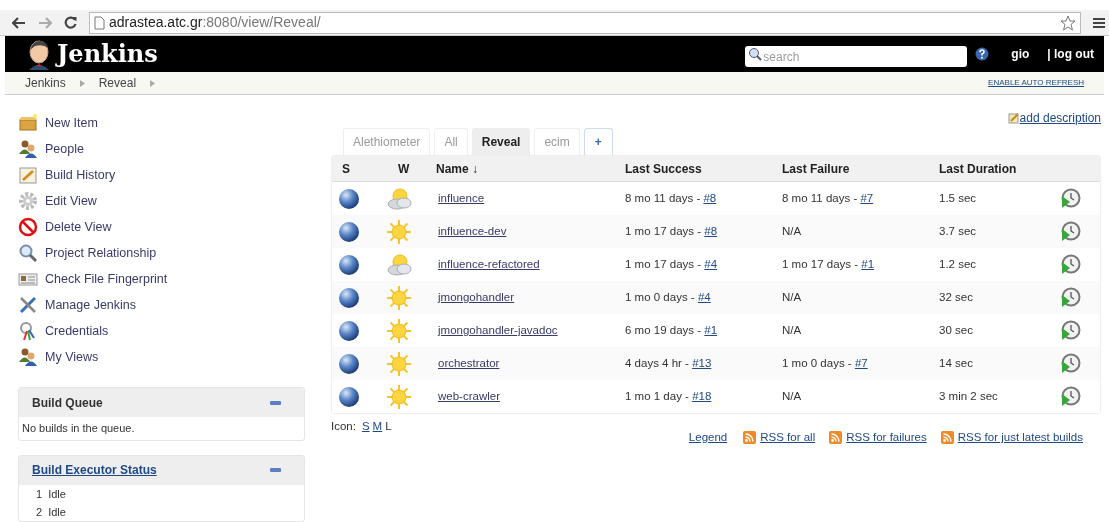 The width and height of the screenshot is (1109, 522). I want to click on add-description-link: add description, so click(1060, 118).